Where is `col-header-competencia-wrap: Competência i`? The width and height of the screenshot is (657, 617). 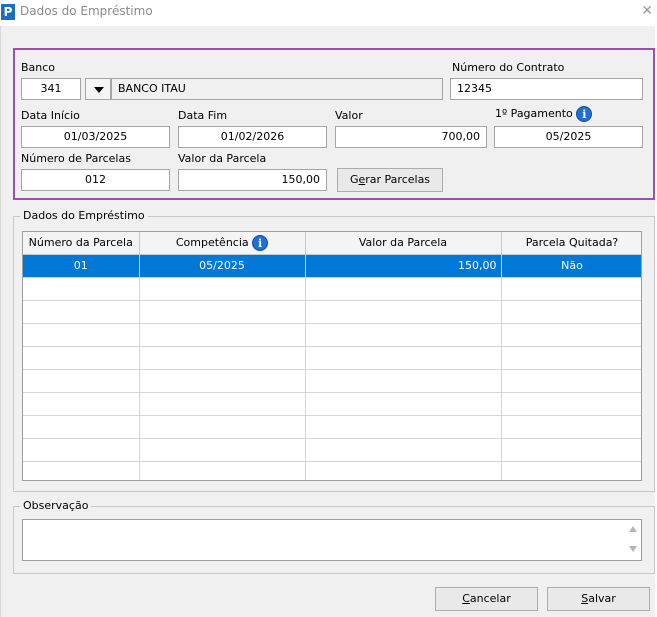
col-header-competencia-wrap: Competência i is located at coordinates (222, 243).